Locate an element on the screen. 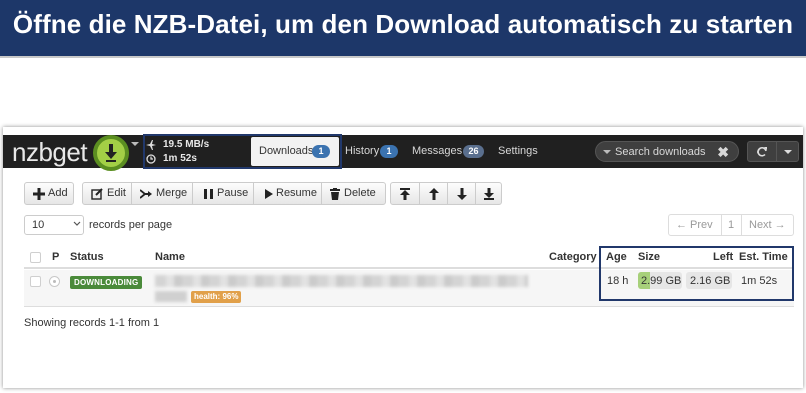  play-icon is located at coordinates (269, 194).